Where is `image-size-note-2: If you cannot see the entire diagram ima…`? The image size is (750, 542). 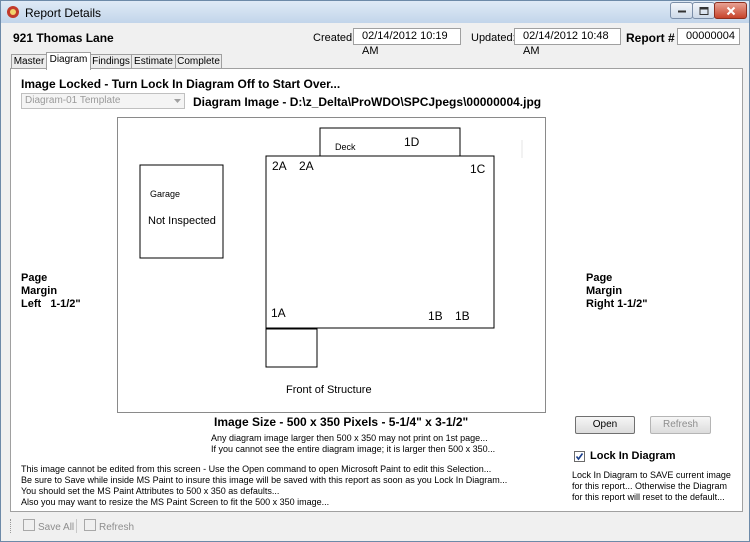
image-size-note-2: If you cannot see the entire diagram ima… is located at coordinates (353, 449).